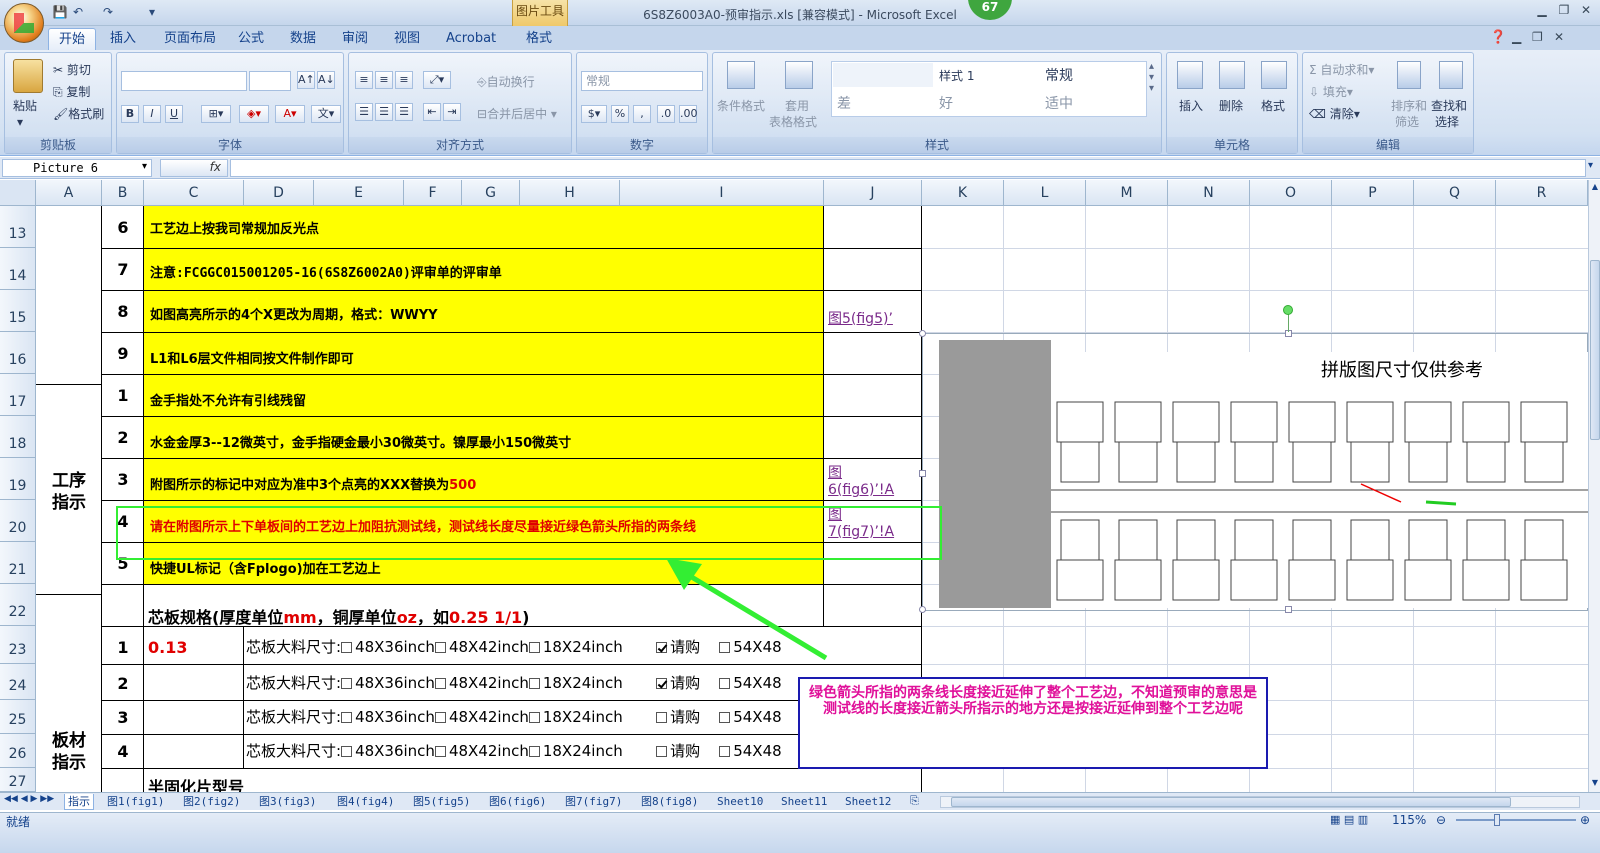 This screenshot has height=853, width=1600. Describe the element at coordinates (326, 114) in the screenshot. I see `phonetic-icon: 文▾` at that location.